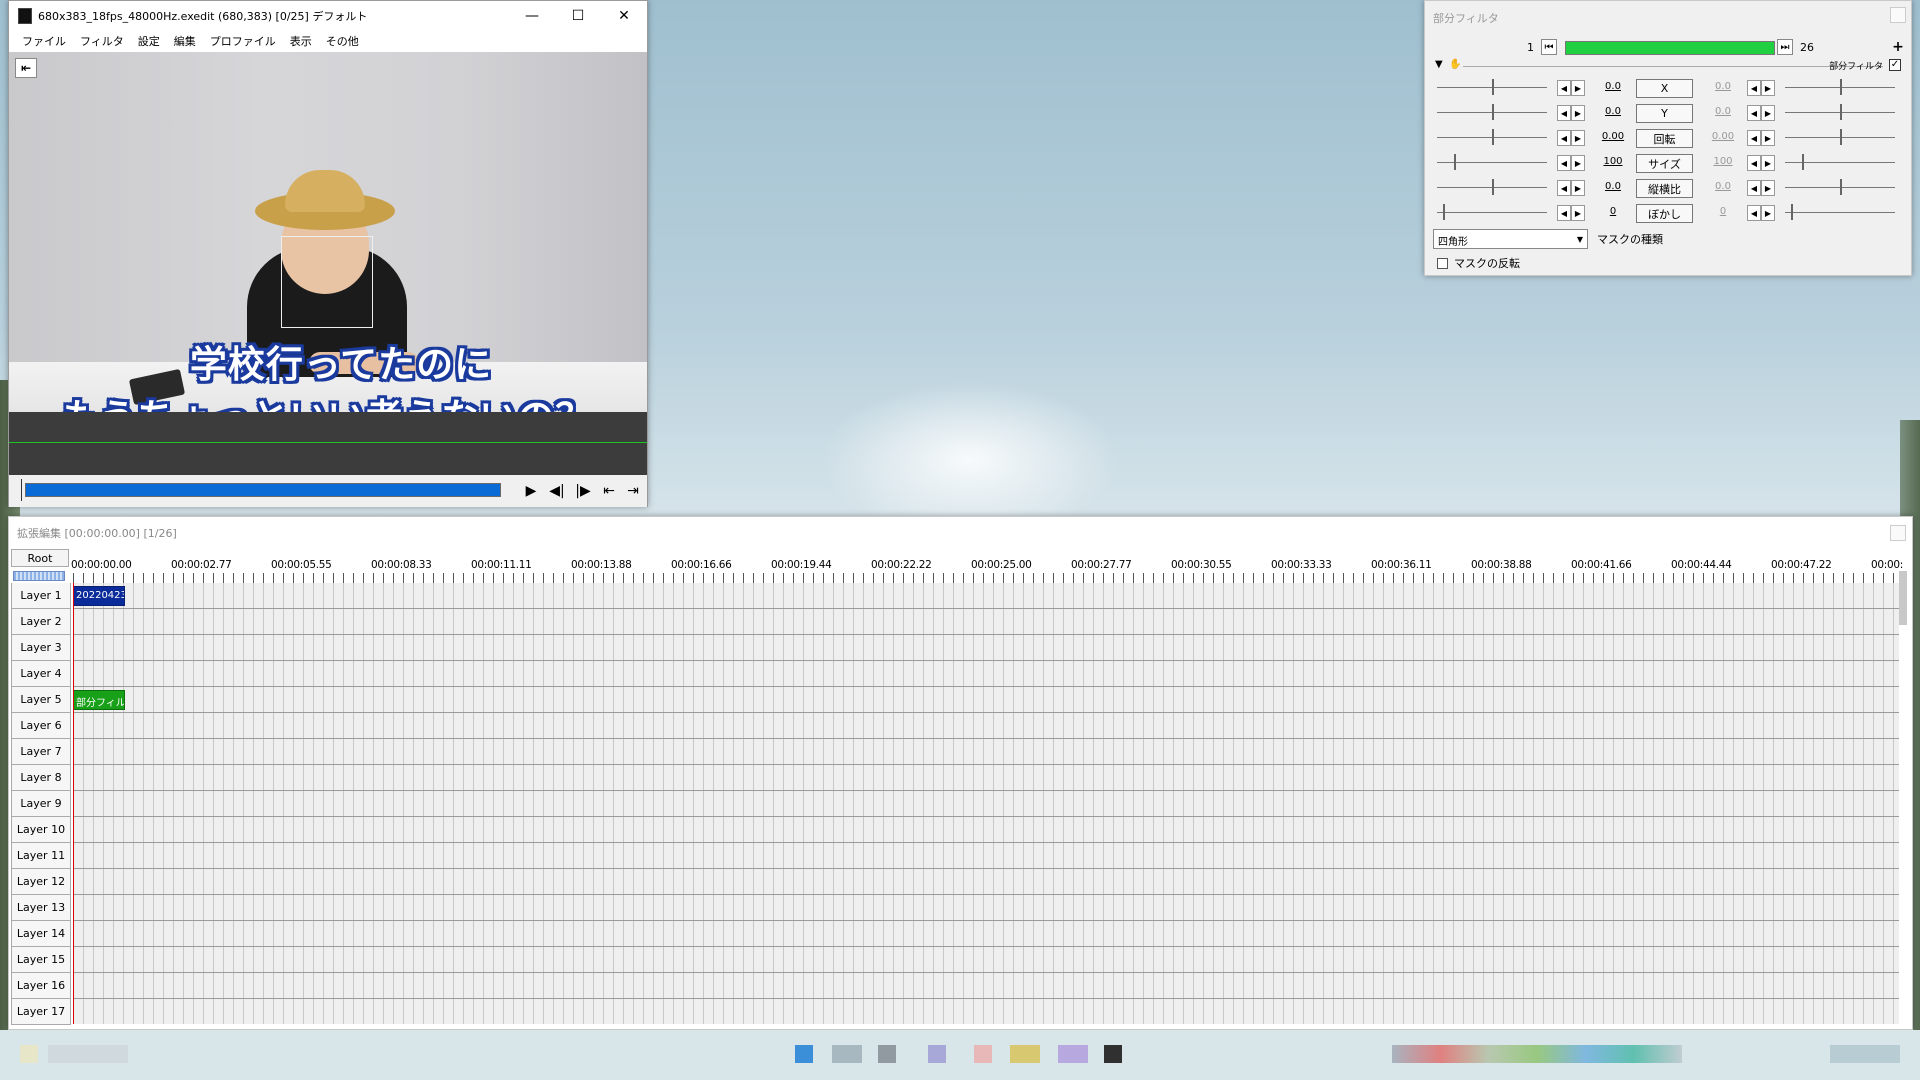  I want to click on frame-range-bar, so click(1670, 48).